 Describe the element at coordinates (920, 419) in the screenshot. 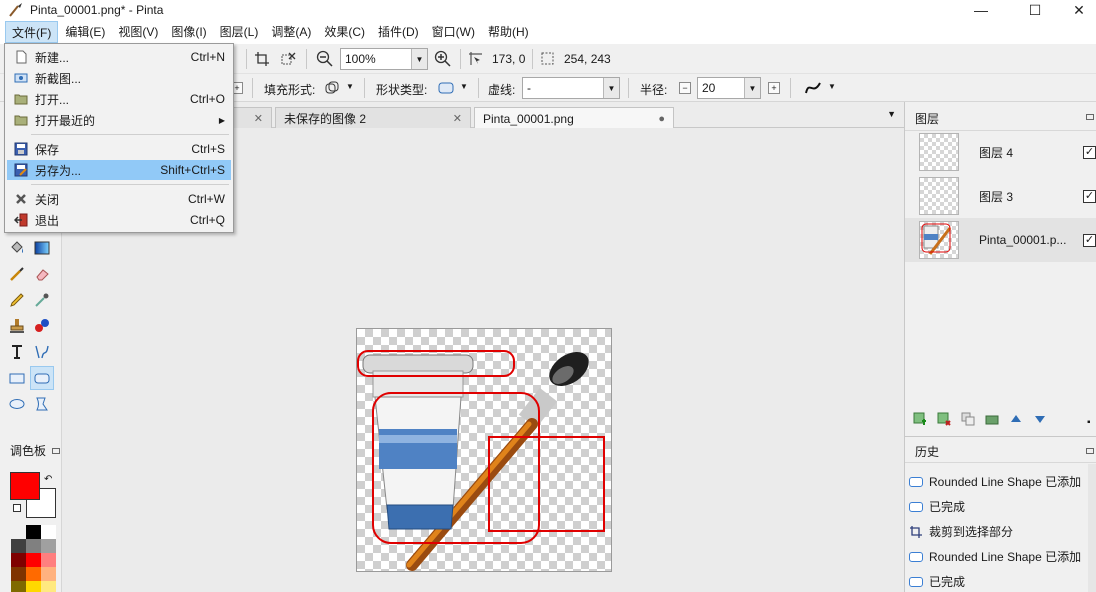

I see `add-layer-icon` at that location.